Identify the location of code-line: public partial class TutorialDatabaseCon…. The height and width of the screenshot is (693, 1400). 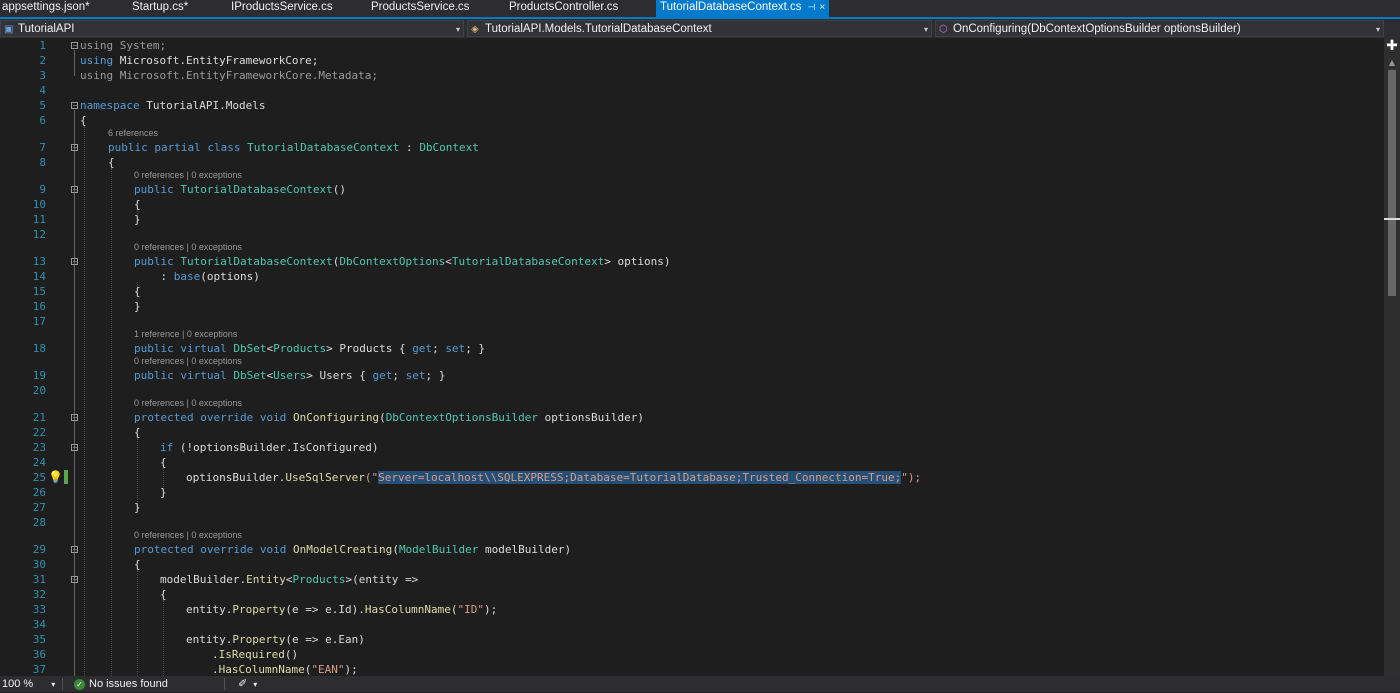
(293, 147).